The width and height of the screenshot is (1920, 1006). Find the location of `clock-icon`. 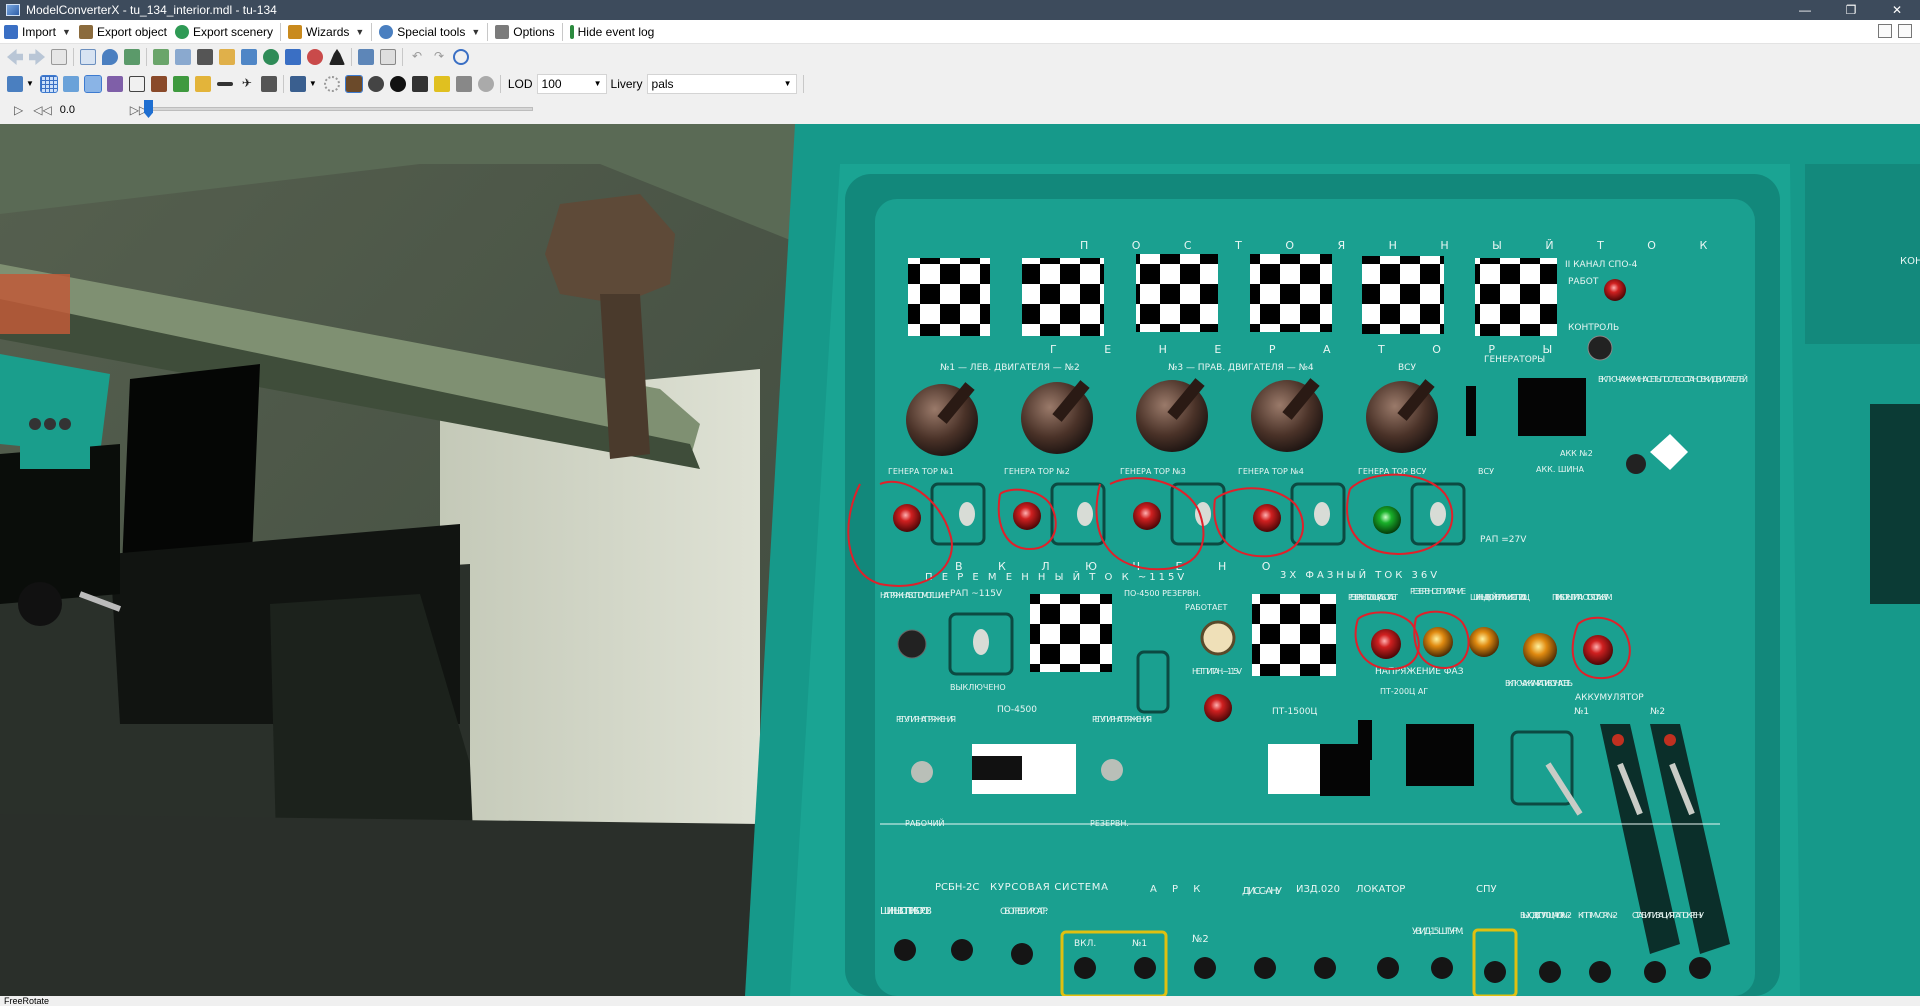

clock-icon is located at coordinates (461, 57).